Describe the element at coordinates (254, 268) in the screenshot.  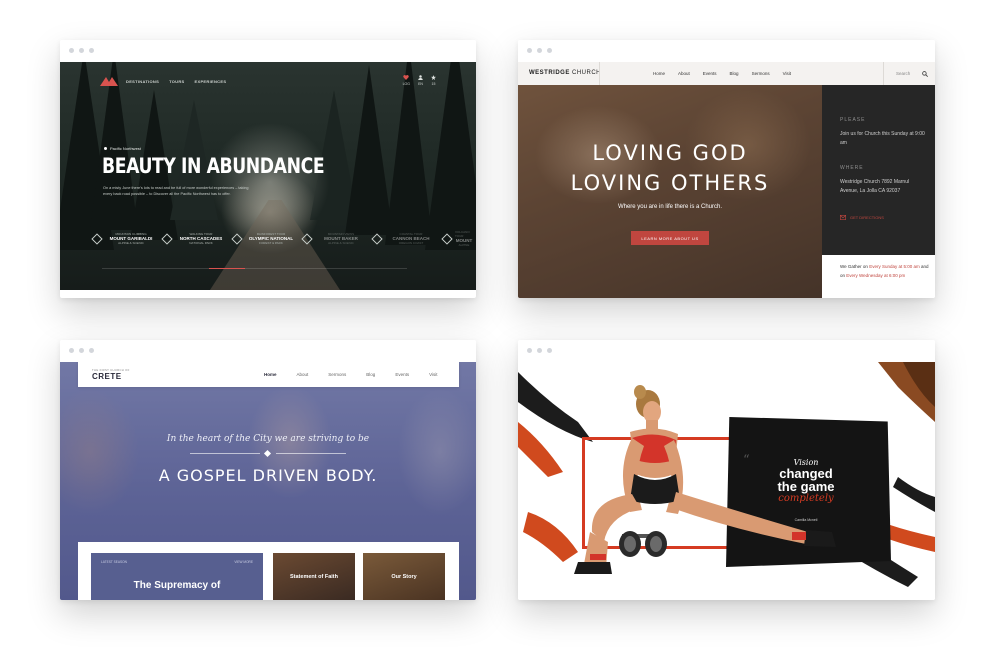
I see `slider-progress-bar` at that location.